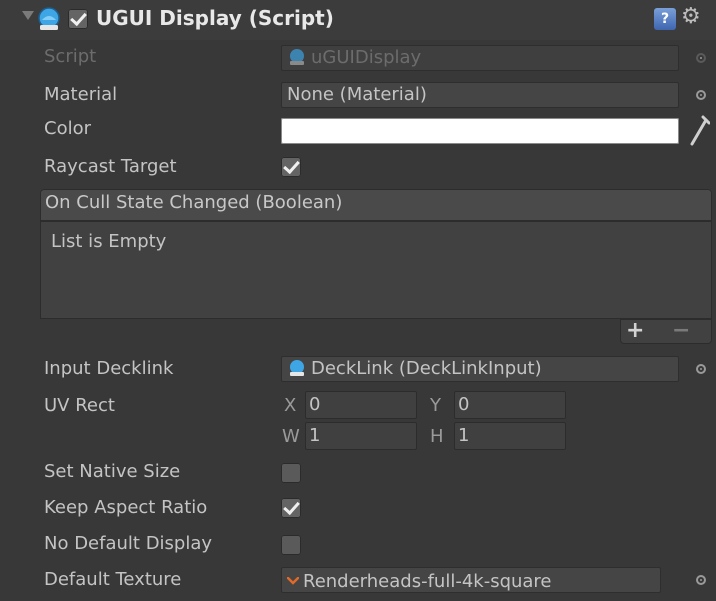 The image size is (716, 601). I want to click on eyedropper-icon, so click(699, 131).